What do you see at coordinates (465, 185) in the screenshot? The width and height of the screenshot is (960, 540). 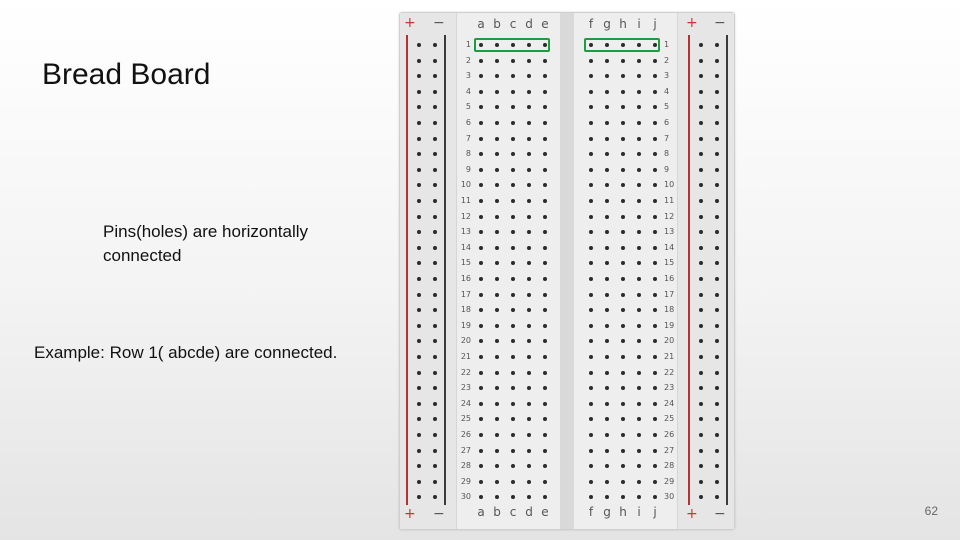 I see `row-number: 10` at bounding box center [465, 185].